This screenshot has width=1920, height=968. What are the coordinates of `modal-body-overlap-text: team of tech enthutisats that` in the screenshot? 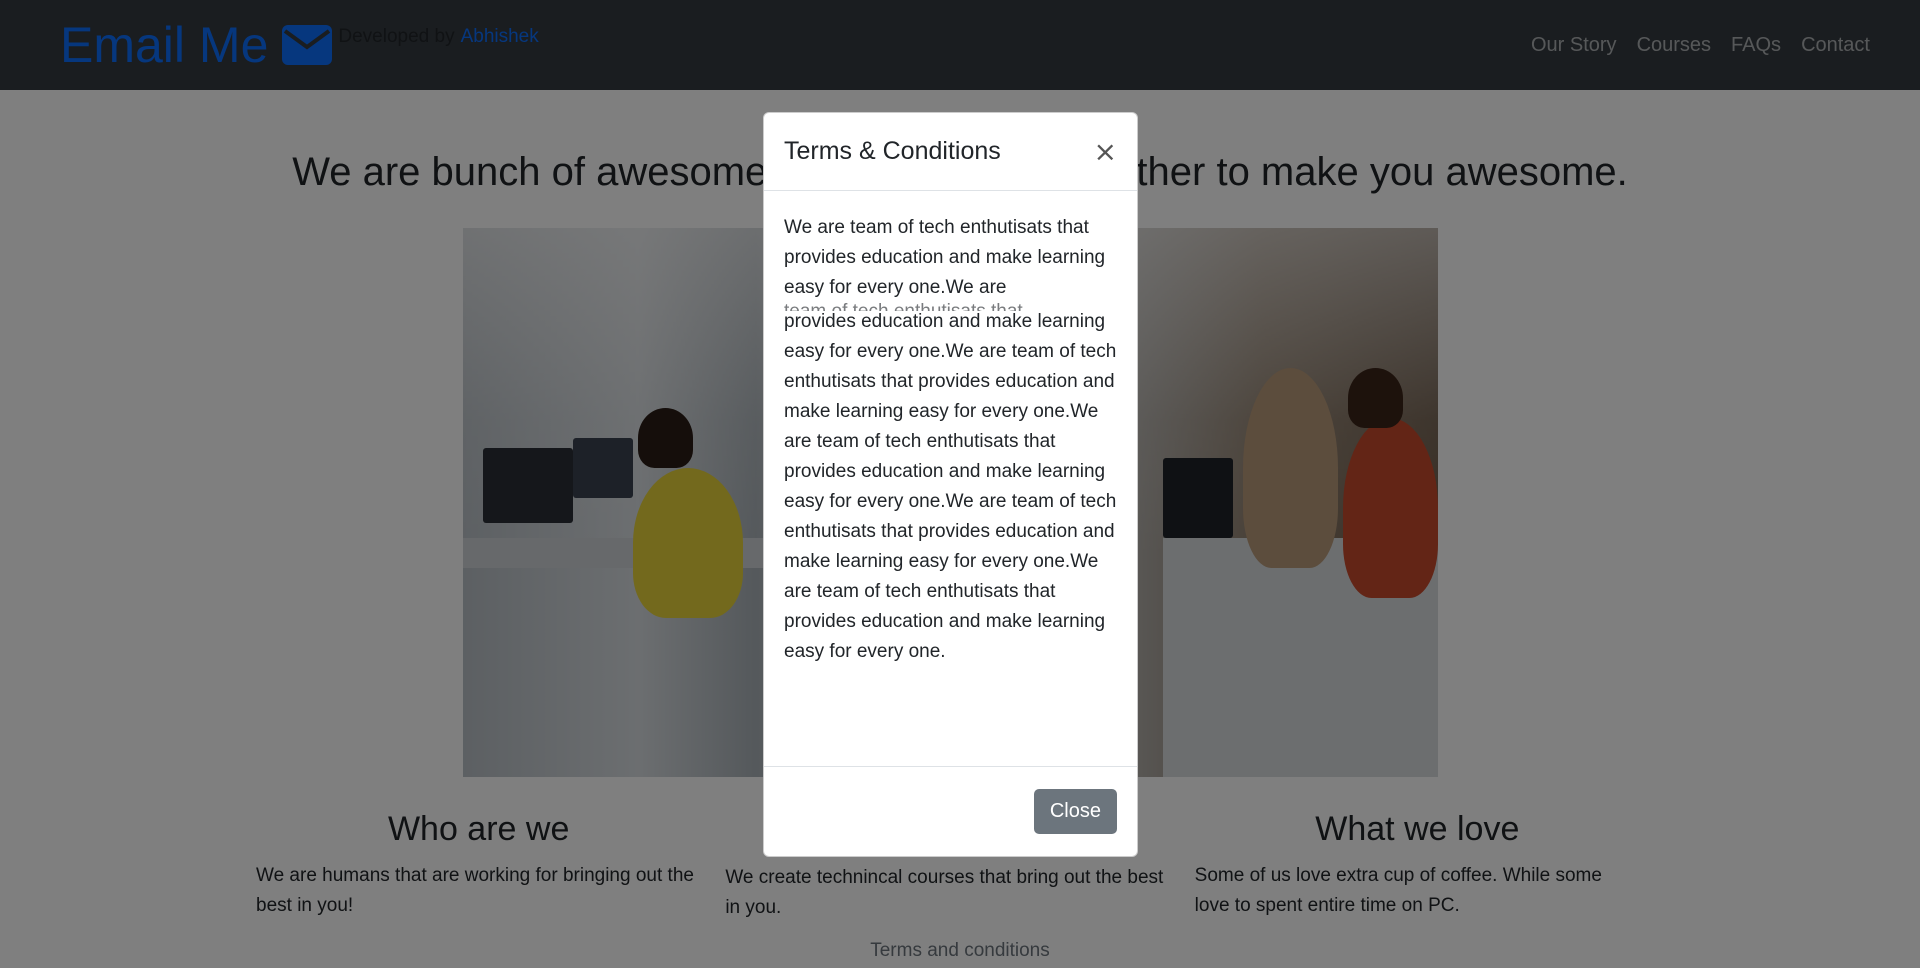 It's located at (949, 304).